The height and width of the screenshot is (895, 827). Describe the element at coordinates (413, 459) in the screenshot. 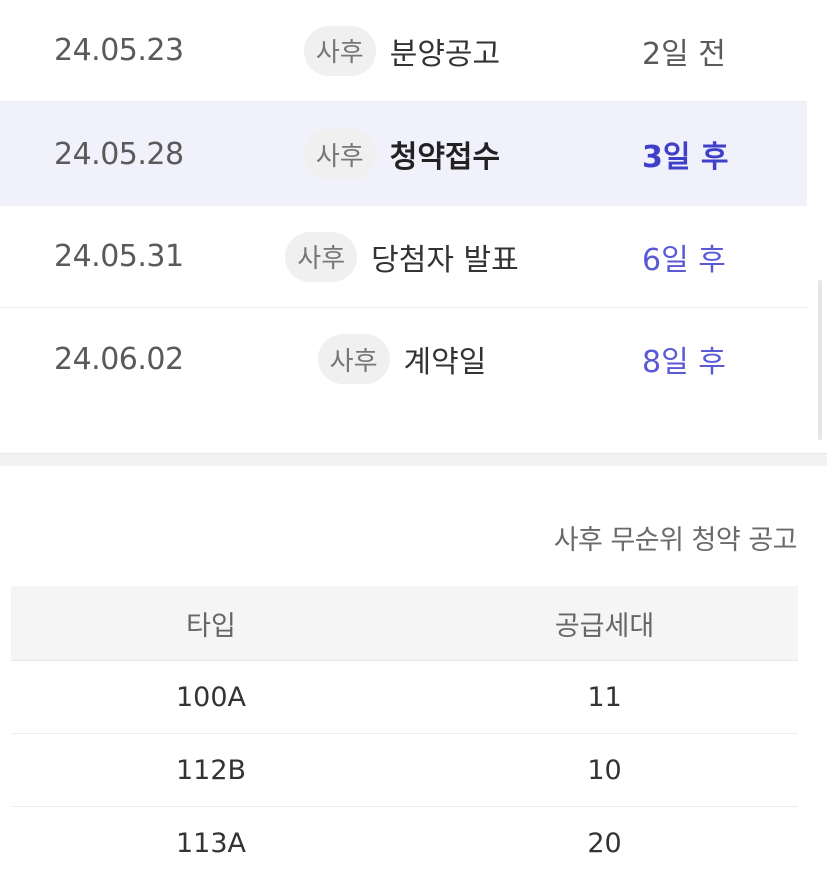

I see `section-divider` at that location.